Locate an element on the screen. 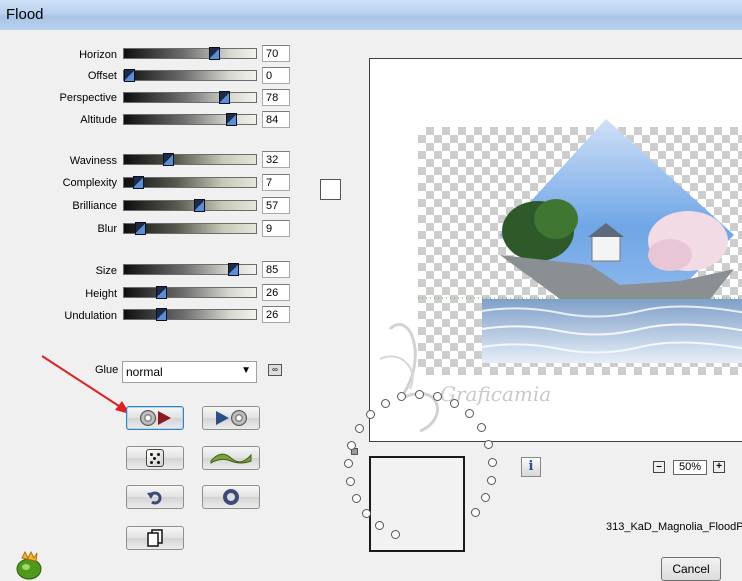  brilliance-value-field: 57 is located at coordinates (276, 205).